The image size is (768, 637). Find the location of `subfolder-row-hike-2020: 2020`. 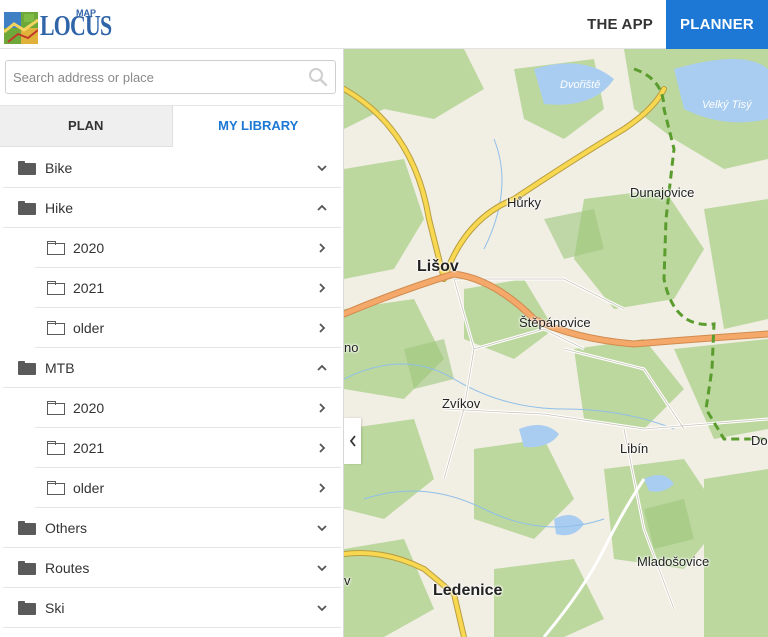

subfolder-row-hike-2020: 2020 is located at coordinates (188, 248).